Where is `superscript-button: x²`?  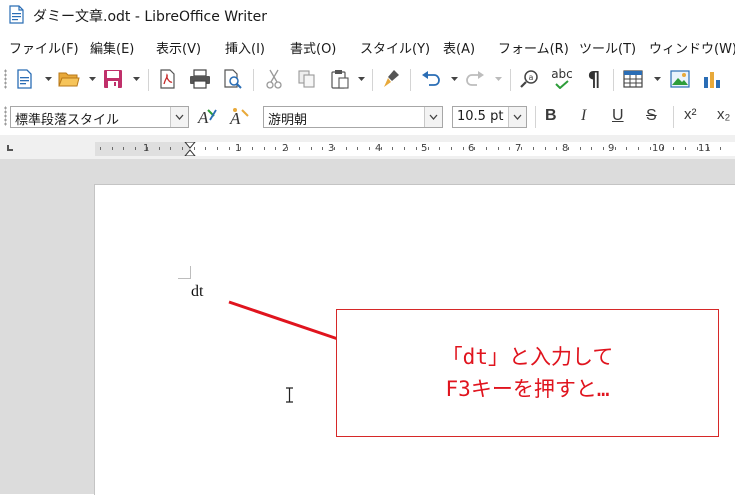 superscript-button: x² is located at coordinates (690, 114).